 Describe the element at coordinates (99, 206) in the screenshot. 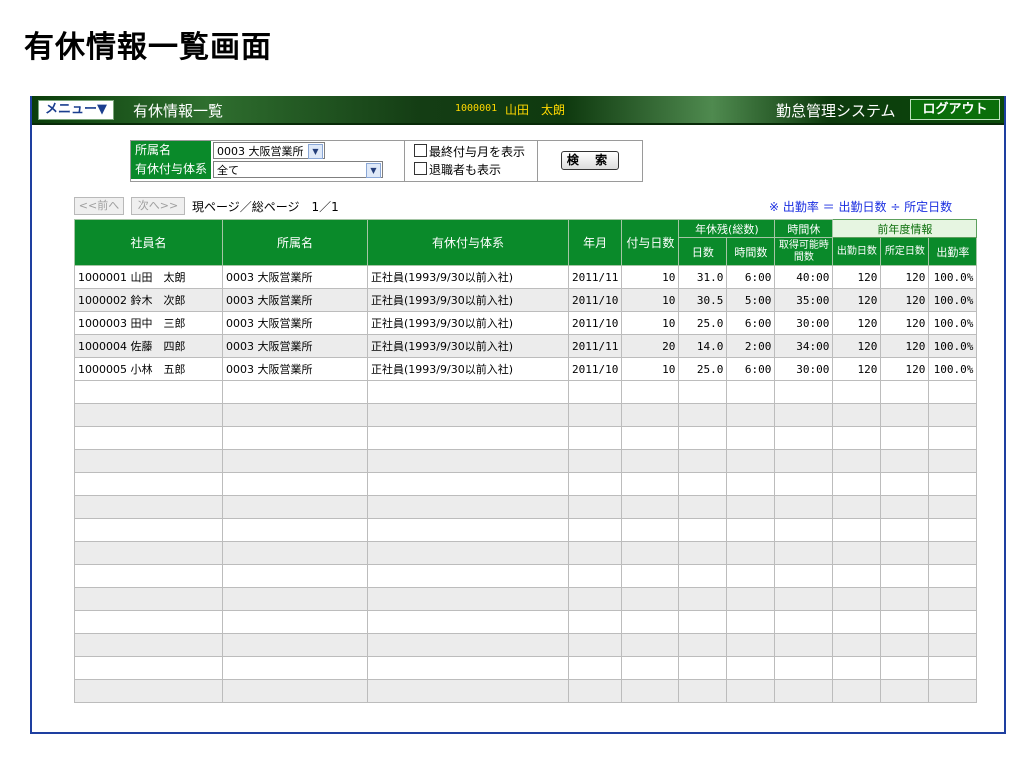

I see `prev-page-button: <<前へ` at that location.